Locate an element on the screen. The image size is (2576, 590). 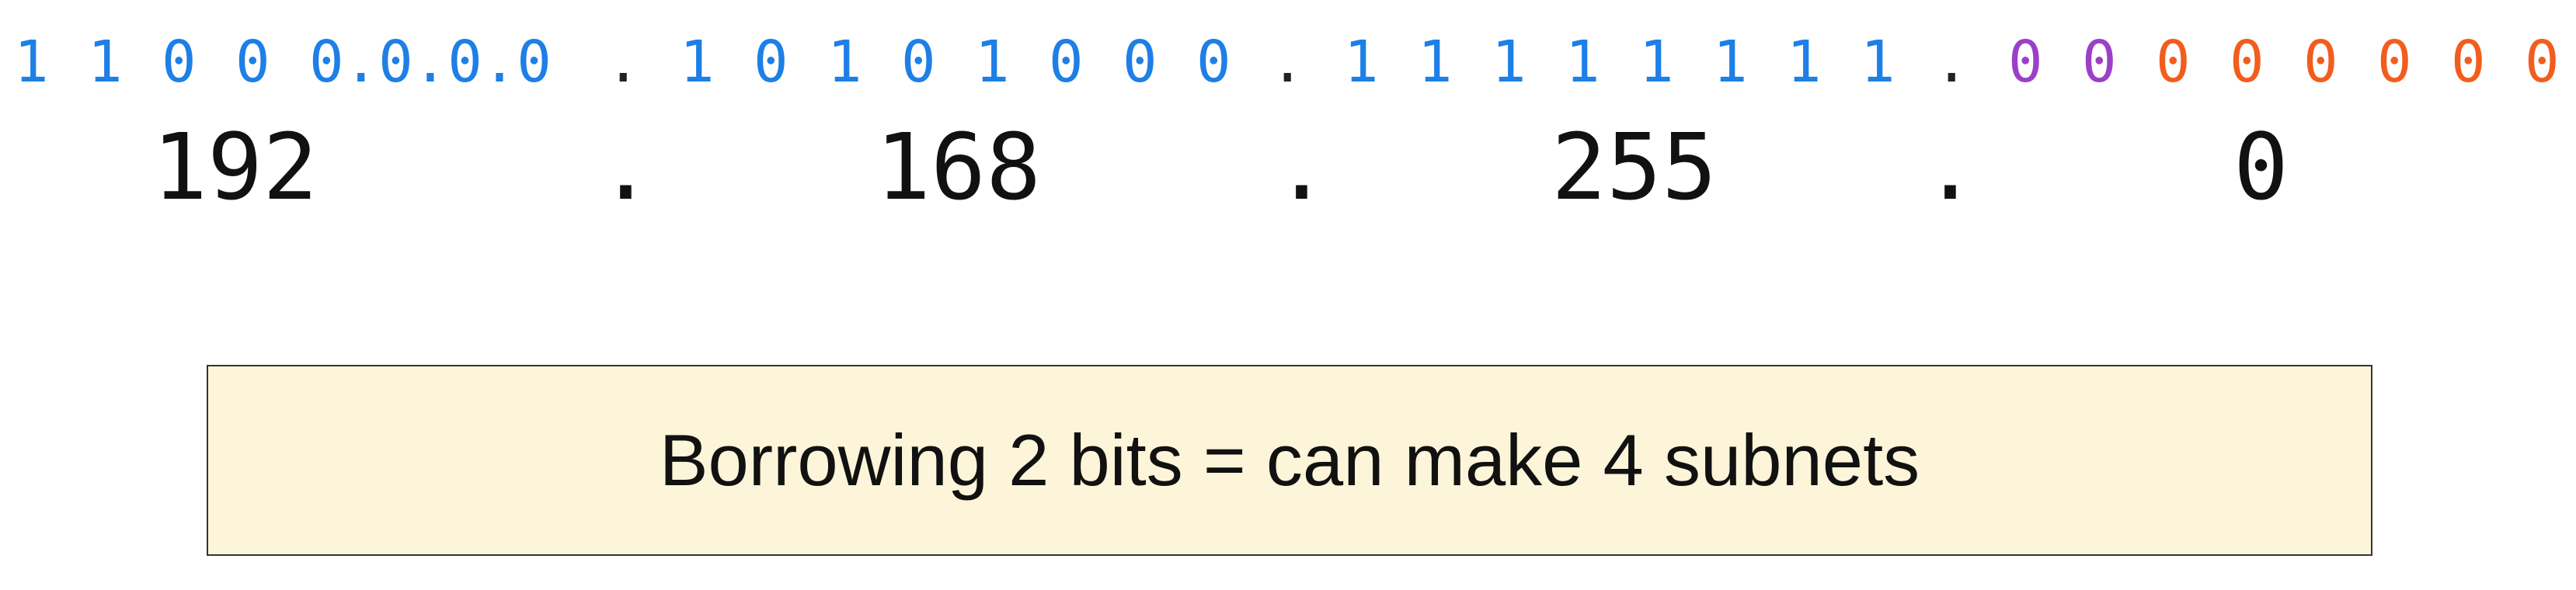
info-box-text: Borrowing 2 bits = can make 4 subnets is located at coordinates (1289, 460).